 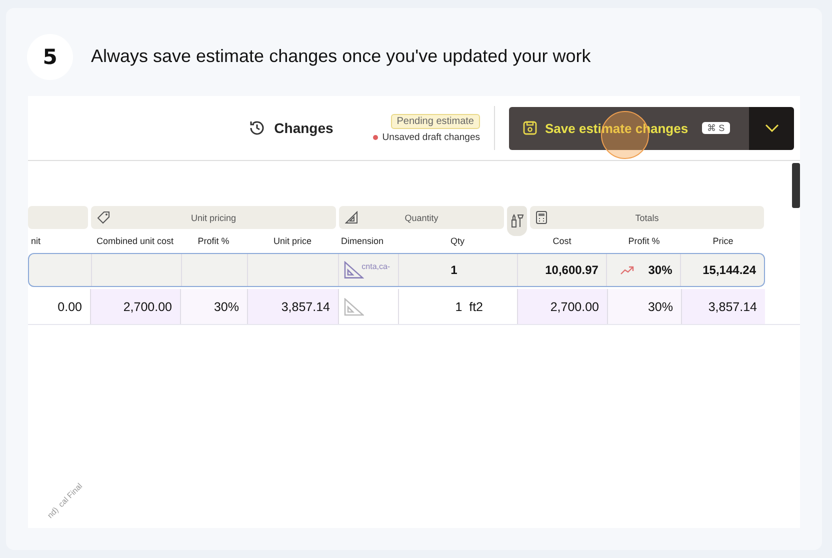 I want to click on column-header: Dimension, so click(x=362, y=241).